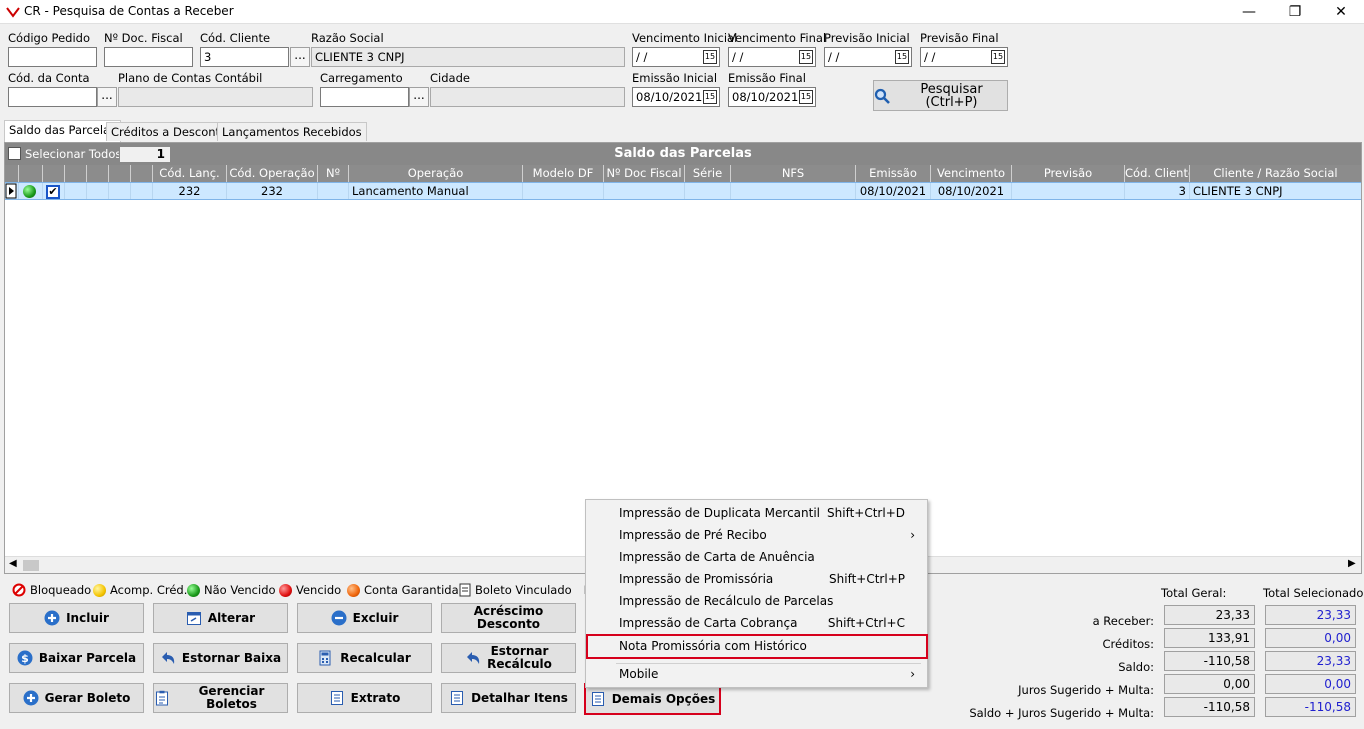 This screenshot has height=729, width=1364. What do you see at coordinates (1249, 12) in the screenshot?
I see `minimize-button: —` at bounding box center [1249, 12].